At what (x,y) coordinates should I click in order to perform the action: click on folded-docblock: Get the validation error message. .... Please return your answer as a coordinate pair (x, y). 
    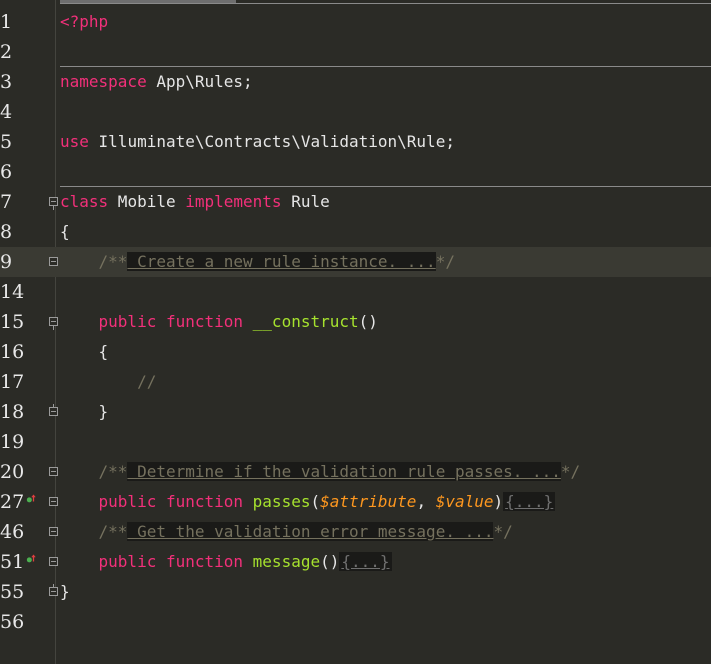
    Looking at the image, I should click on (310, 531).